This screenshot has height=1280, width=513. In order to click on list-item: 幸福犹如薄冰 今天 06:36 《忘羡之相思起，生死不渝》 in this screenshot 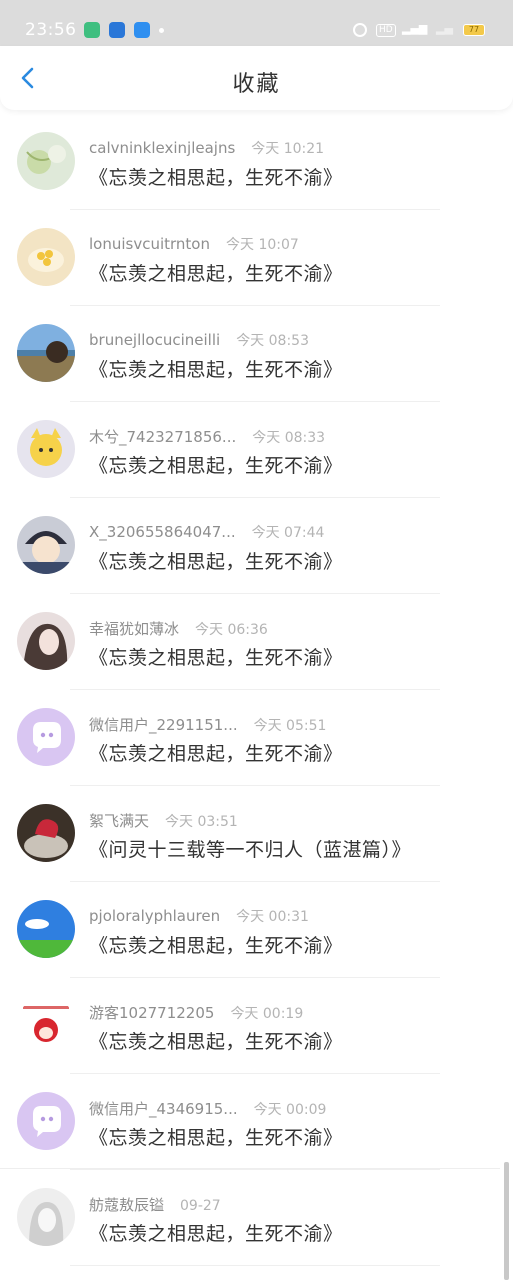, I will do `click(256, 642)`.